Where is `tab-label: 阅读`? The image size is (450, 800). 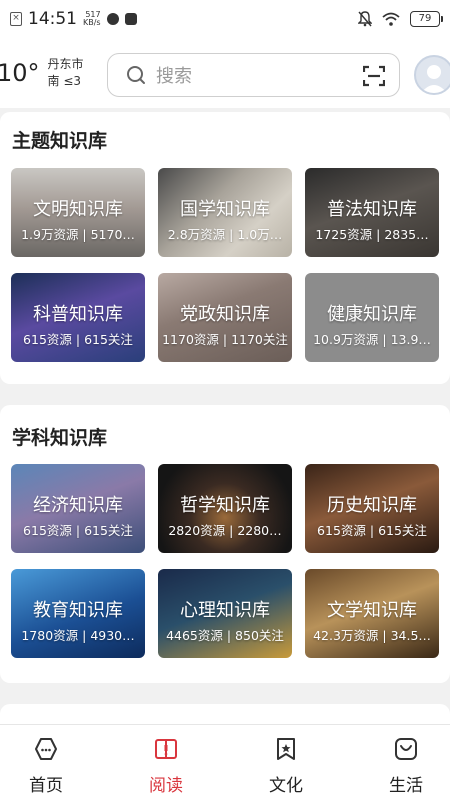
tab-label: 阅读 is located at coordinates (166, 786).